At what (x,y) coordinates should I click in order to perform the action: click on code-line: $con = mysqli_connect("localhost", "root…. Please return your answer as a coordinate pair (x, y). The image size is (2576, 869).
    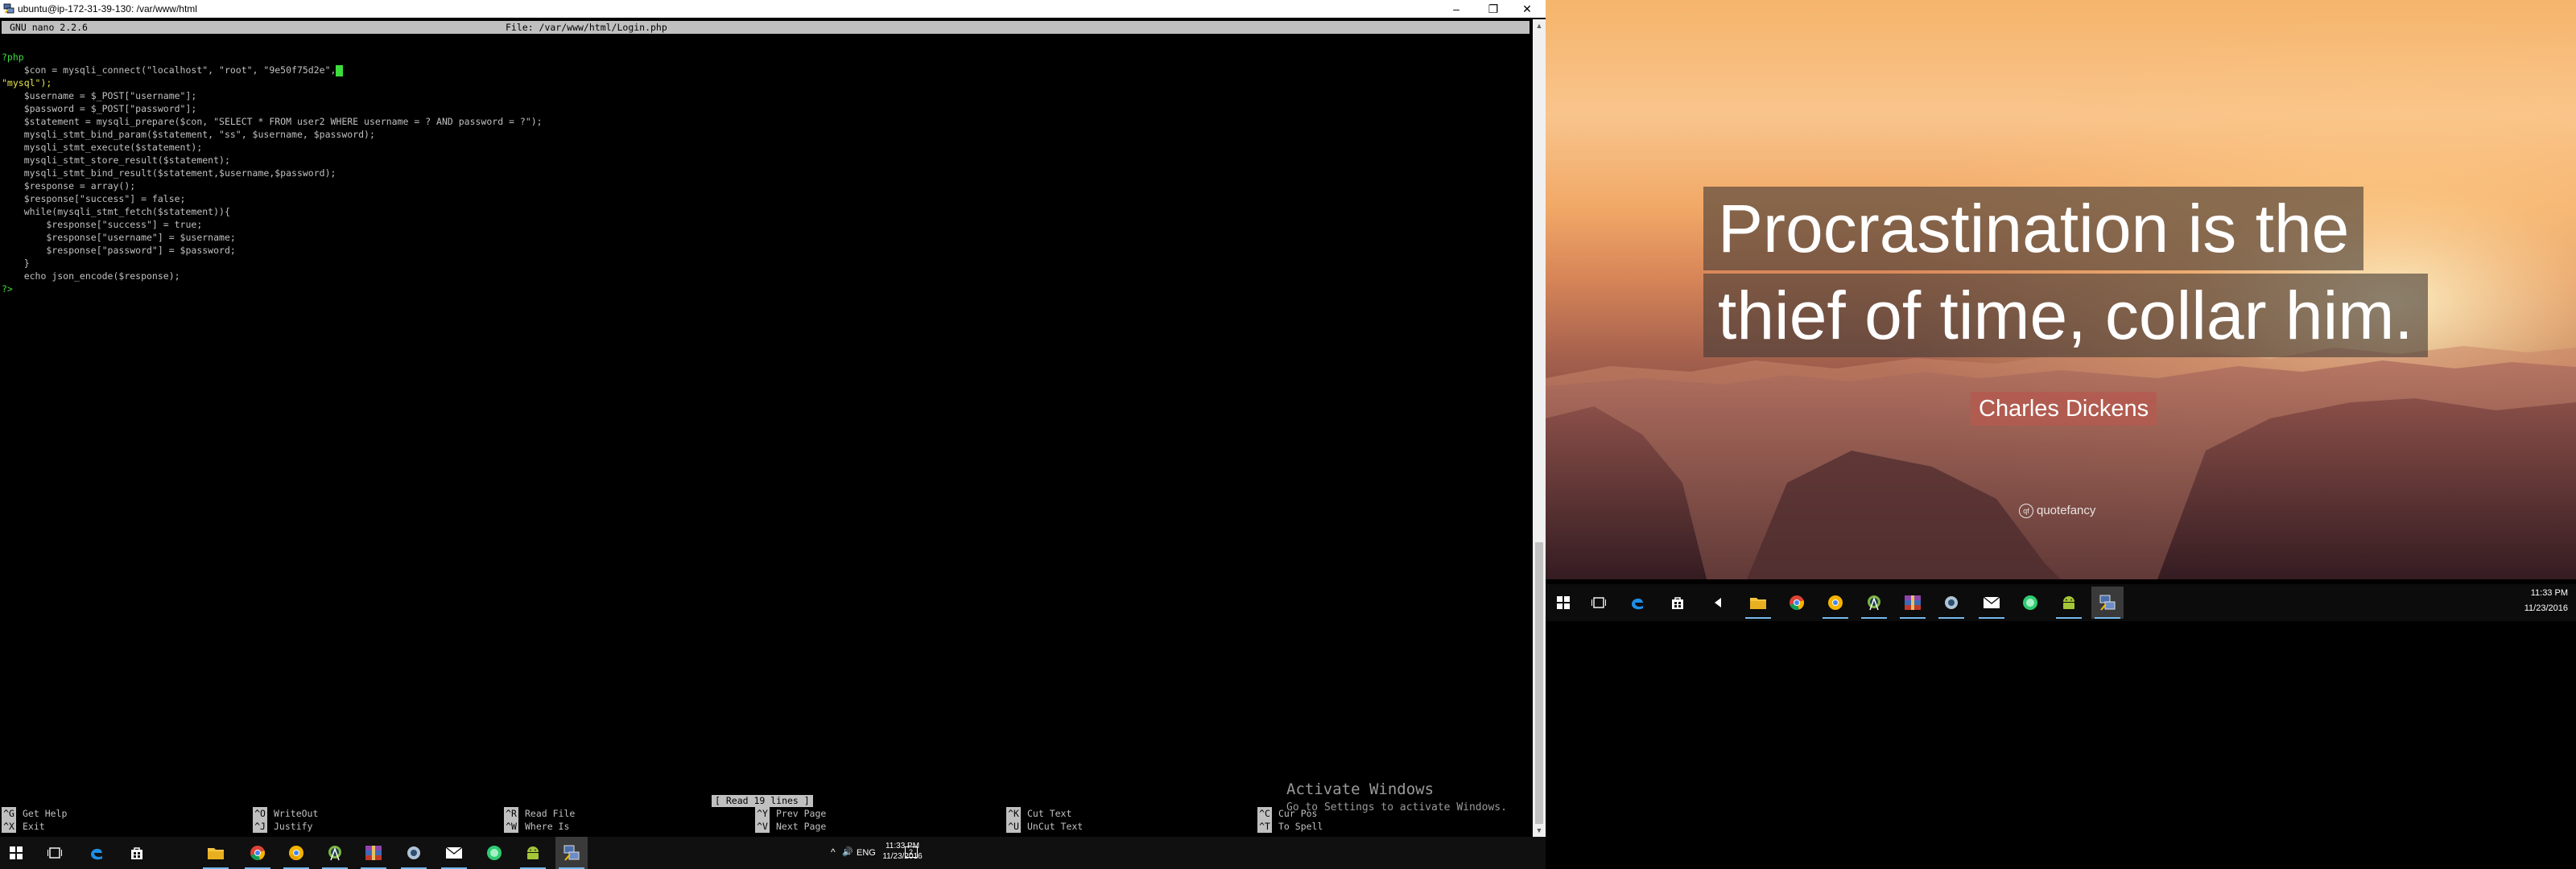
    Looking at the image, I should click on (173, 70).